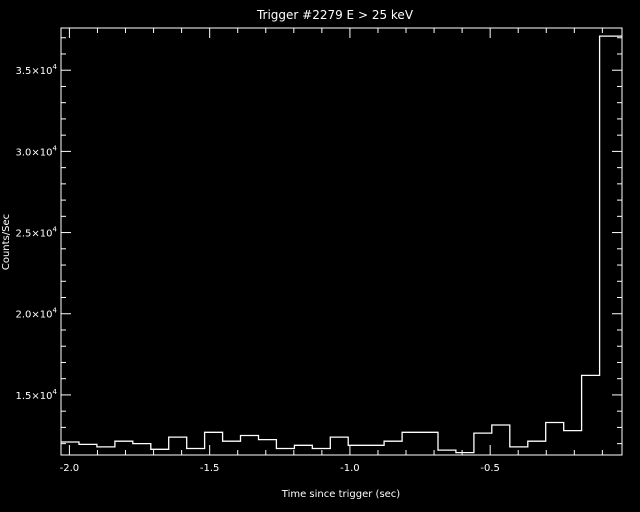 The height and width of the screenshot is (512, 640). What do you see at coordinates (341, 494) in the screenshot?
I see `x-axis-title: Time since trigger (sec)` at bounding box center [341, 494].